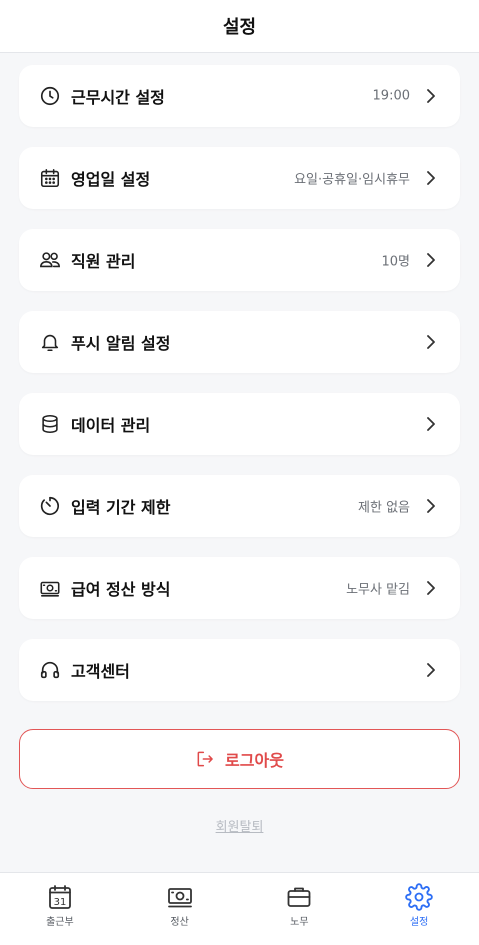  I want to click on setting-work-hours: 근무시간 설정 19:00, so click(239, 96).